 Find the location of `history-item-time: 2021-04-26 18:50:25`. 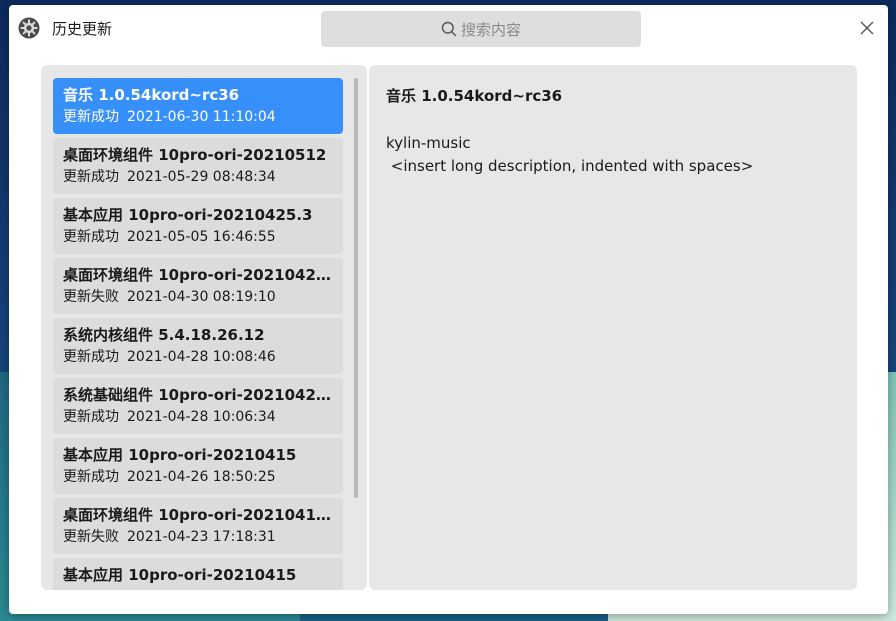

history-item-time: 2021-04-26 18:50:25 is located at coordinates (201, 477).